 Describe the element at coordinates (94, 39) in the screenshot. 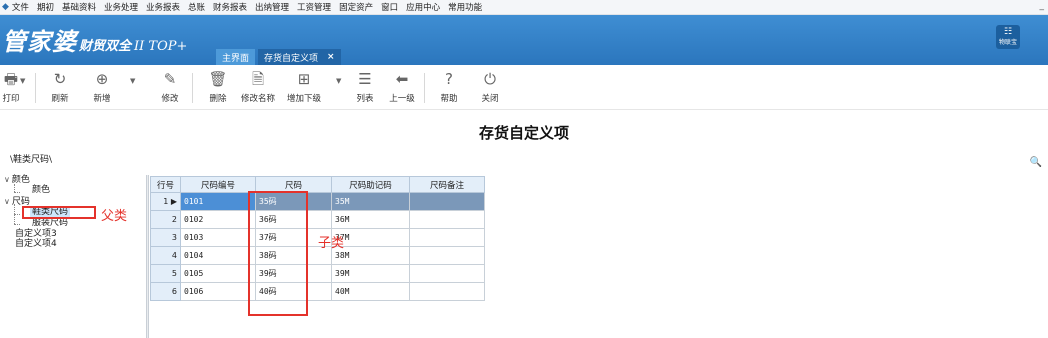

I see `brand-logo: 管家婆 财贸双全 II TOP+` at that location.